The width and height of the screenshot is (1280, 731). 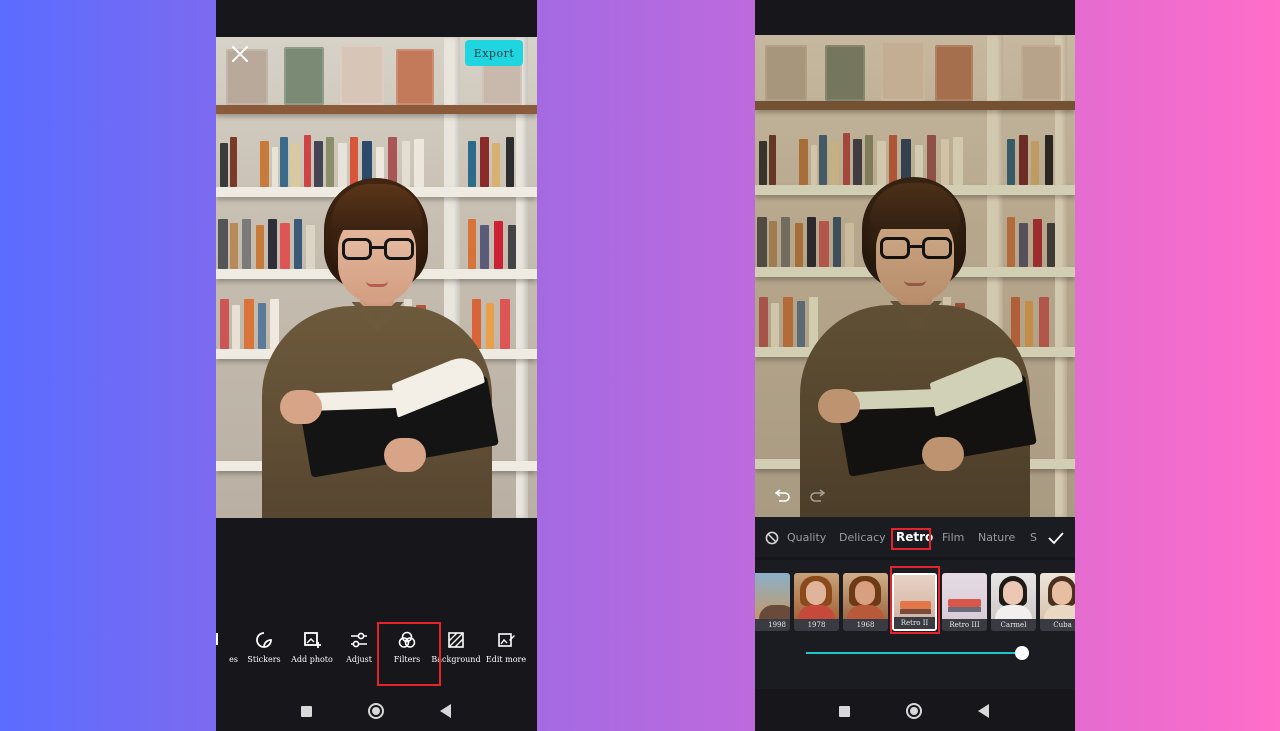 I want to click on edit-more-icon, so click(x=506, y=640).